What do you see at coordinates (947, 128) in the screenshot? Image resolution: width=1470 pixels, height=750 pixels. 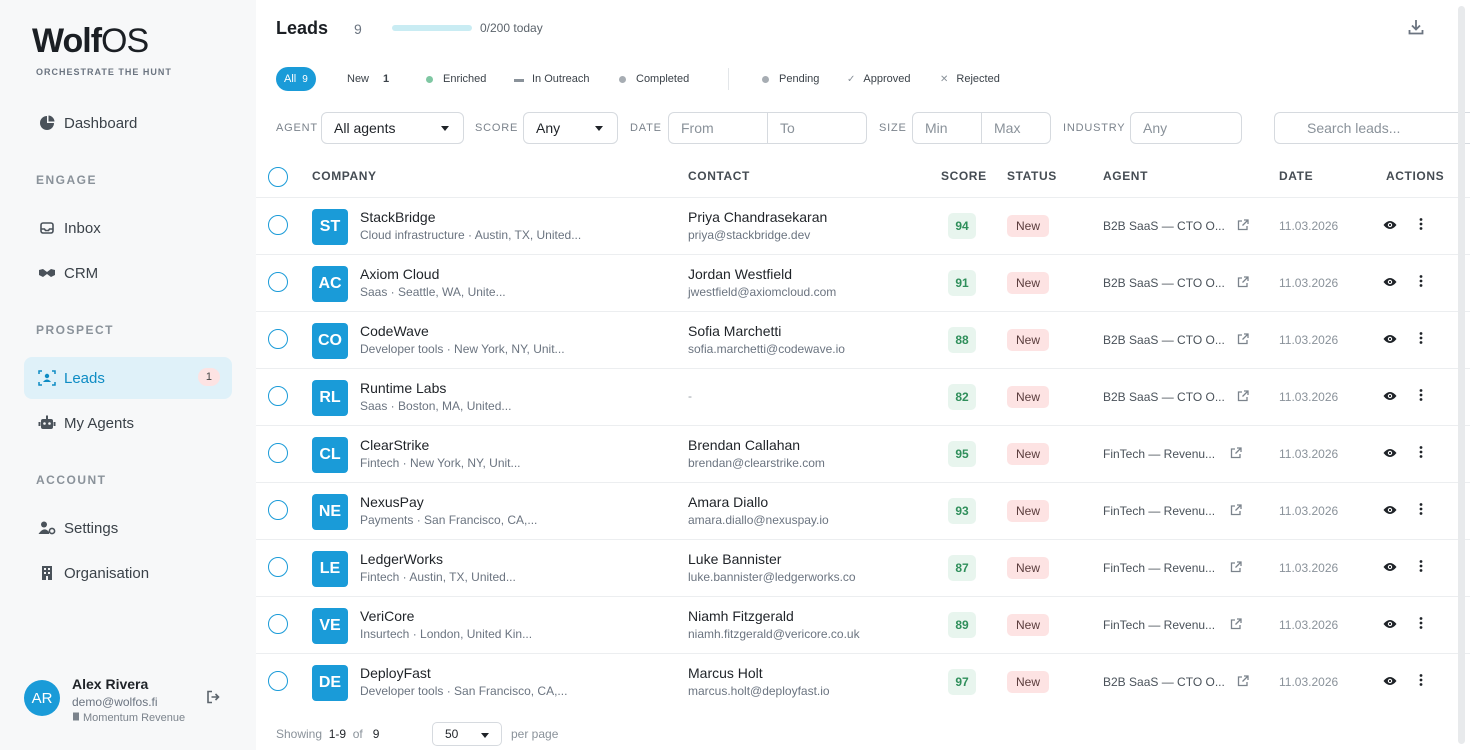 I see `size-min-input: Min` at bounding box center [947, 128].